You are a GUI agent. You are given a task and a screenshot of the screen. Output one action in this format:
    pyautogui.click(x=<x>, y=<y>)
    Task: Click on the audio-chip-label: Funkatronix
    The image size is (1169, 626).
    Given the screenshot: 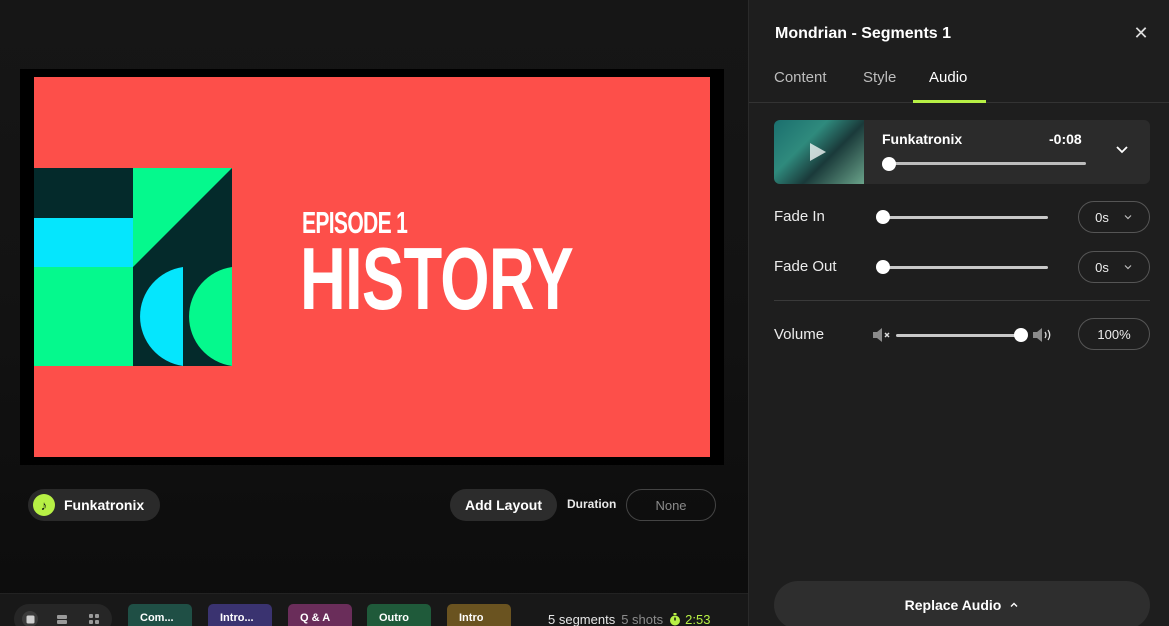 What is the action you would take?
    pyautogui.click(x=104, y=505)
    